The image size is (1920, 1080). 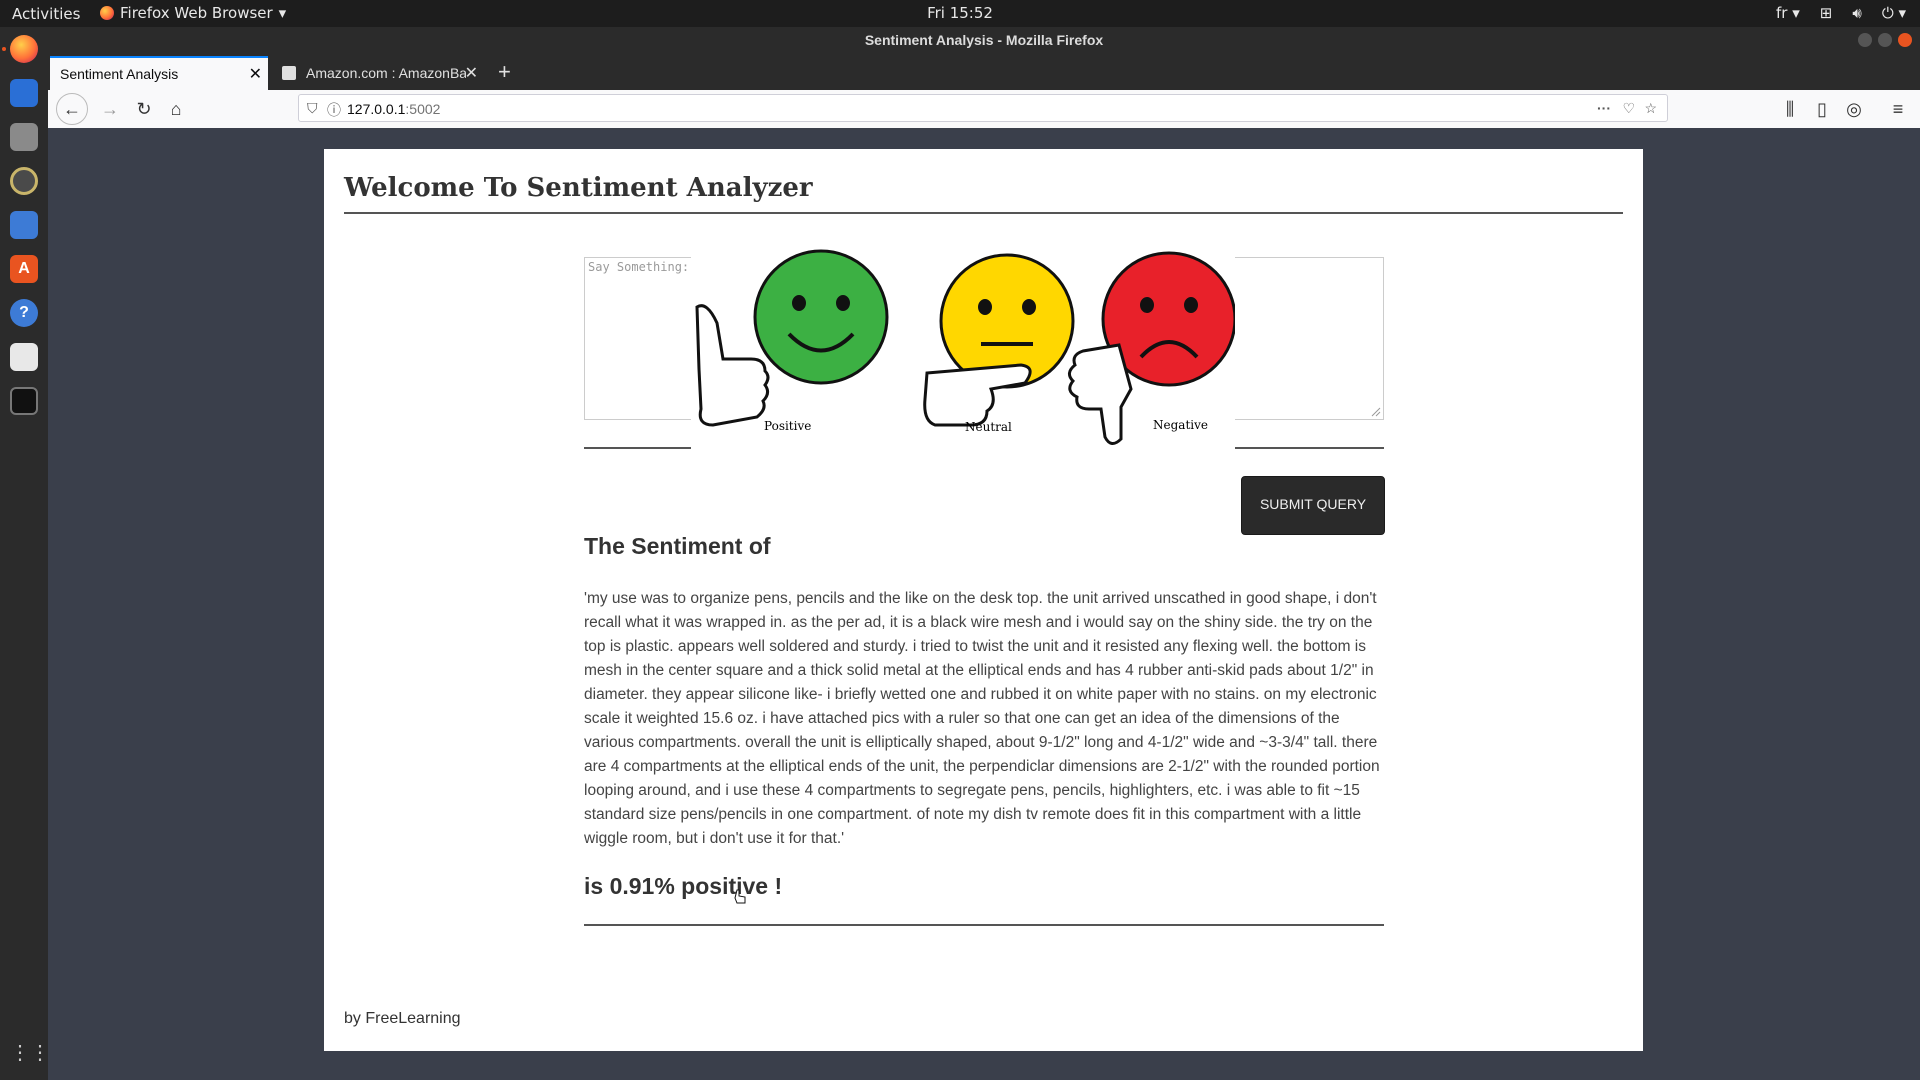 I want to click on app-menu-label: Firefox Web Browser, so click(x=196, y=13).